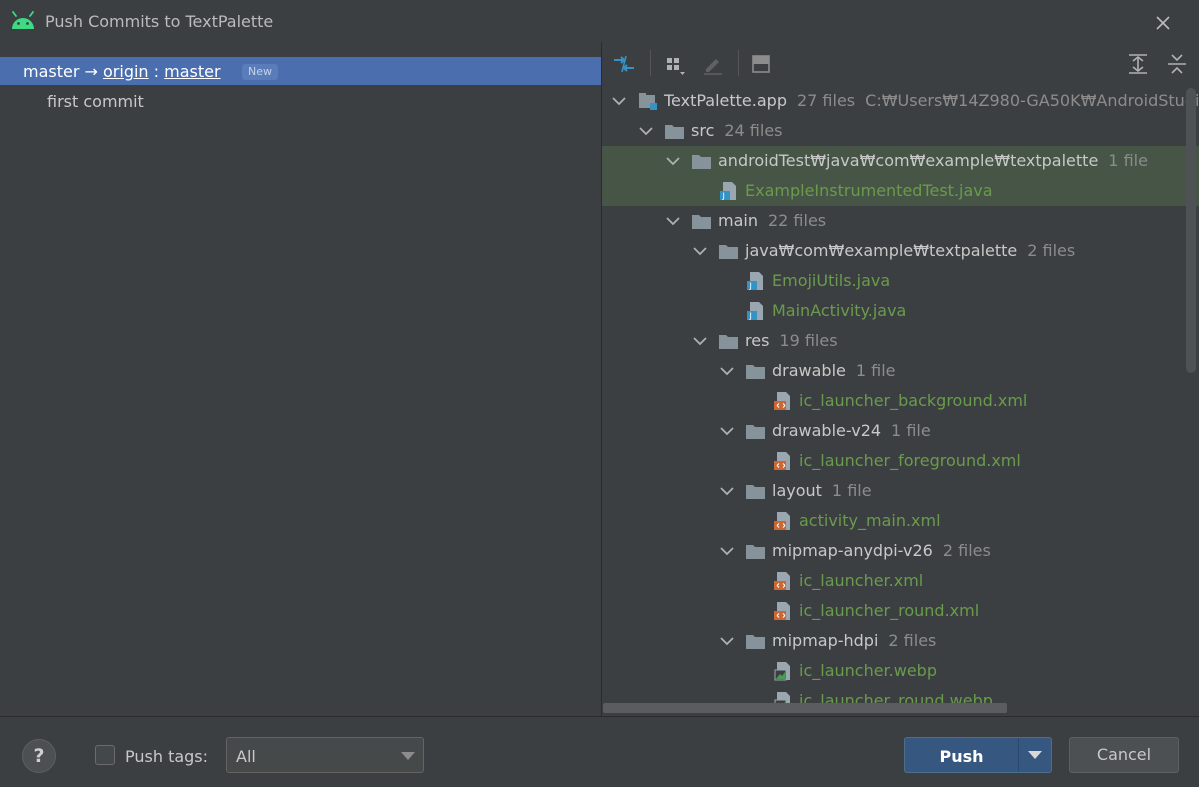  I want to click on tree-folder-row: drawable-v24 1 file, so click(900, 431).